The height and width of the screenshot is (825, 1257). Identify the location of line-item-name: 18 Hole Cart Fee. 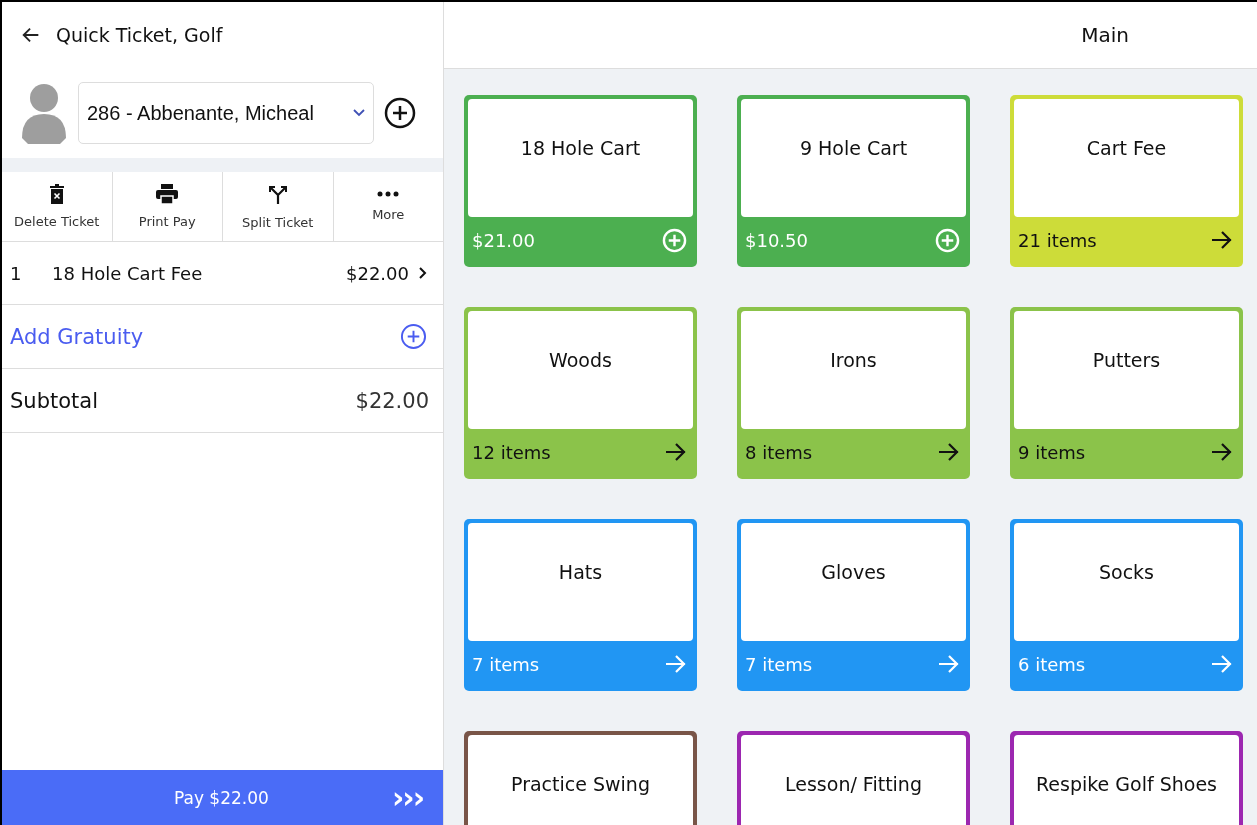
(128, 273).